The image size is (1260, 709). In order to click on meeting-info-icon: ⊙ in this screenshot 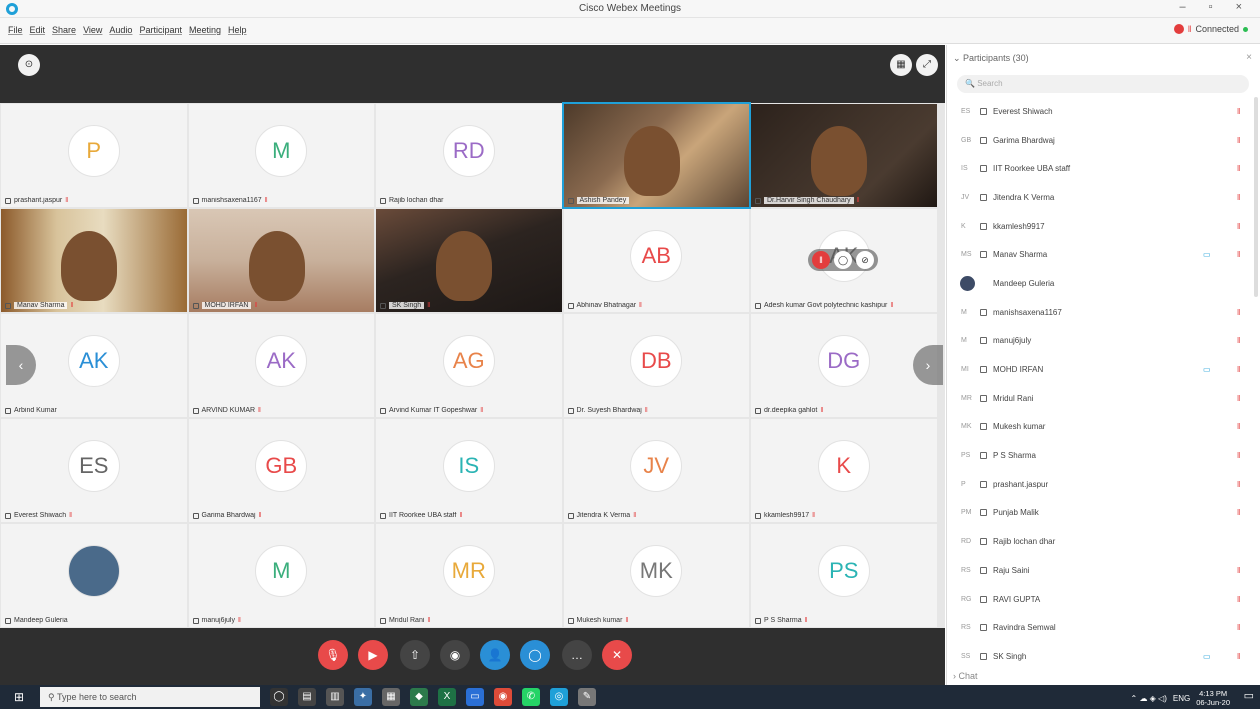, I will do `click(29, 65)`.